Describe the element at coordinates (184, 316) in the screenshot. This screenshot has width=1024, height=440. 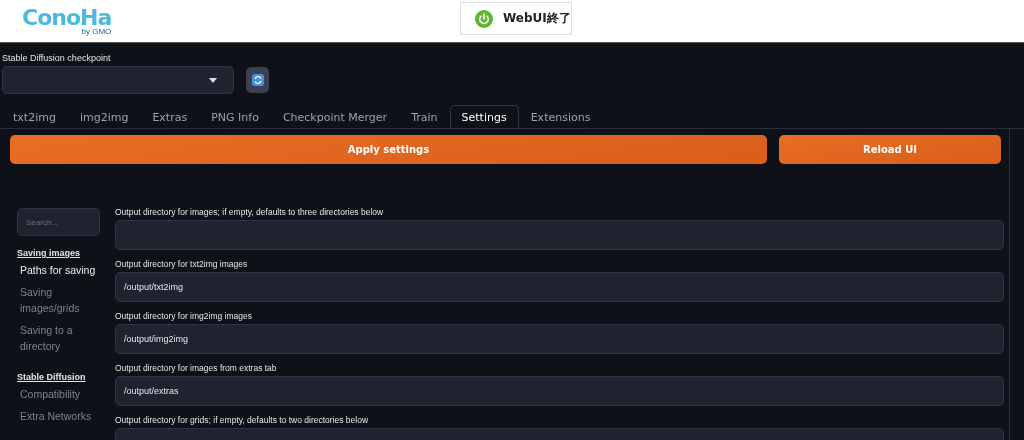
I see `field-label: Output directory for img2img images` at that location.